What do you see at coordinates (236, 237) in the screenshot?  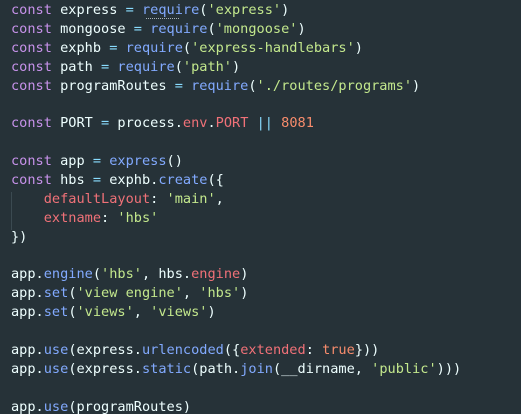 I see `code-line: })` at bounding box center [236, 237].